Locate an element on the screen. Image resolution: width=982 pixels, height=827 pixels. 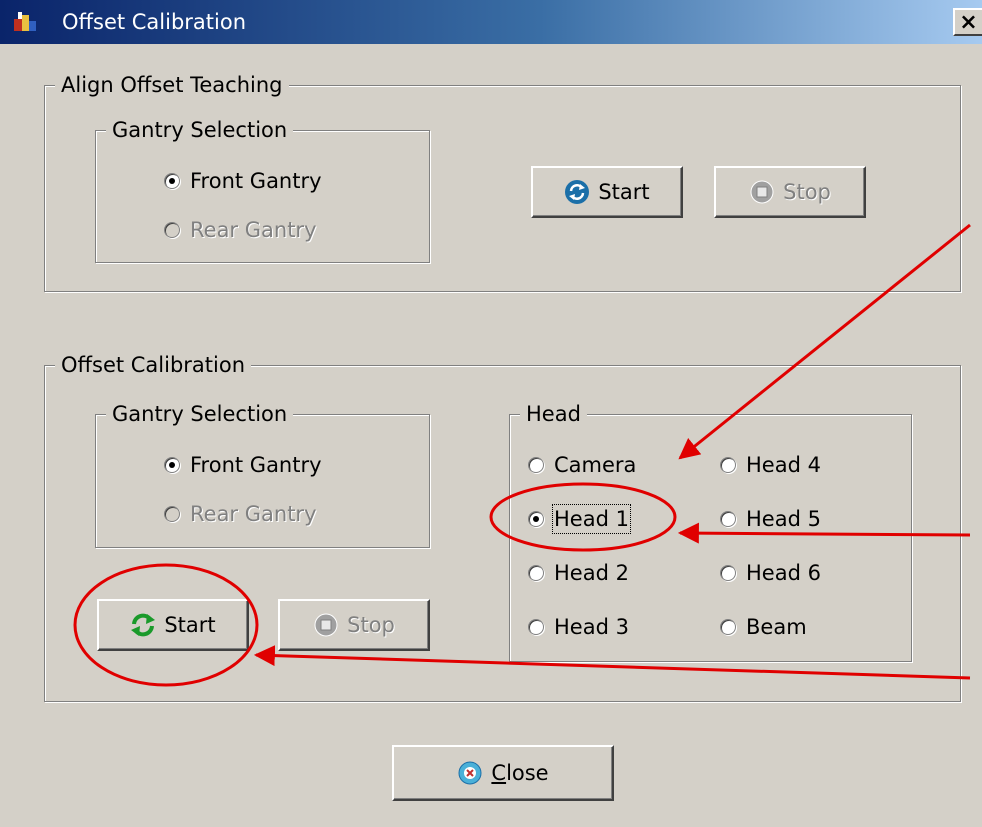
align-stop-button: Stop is located at coordinates (790, 192).